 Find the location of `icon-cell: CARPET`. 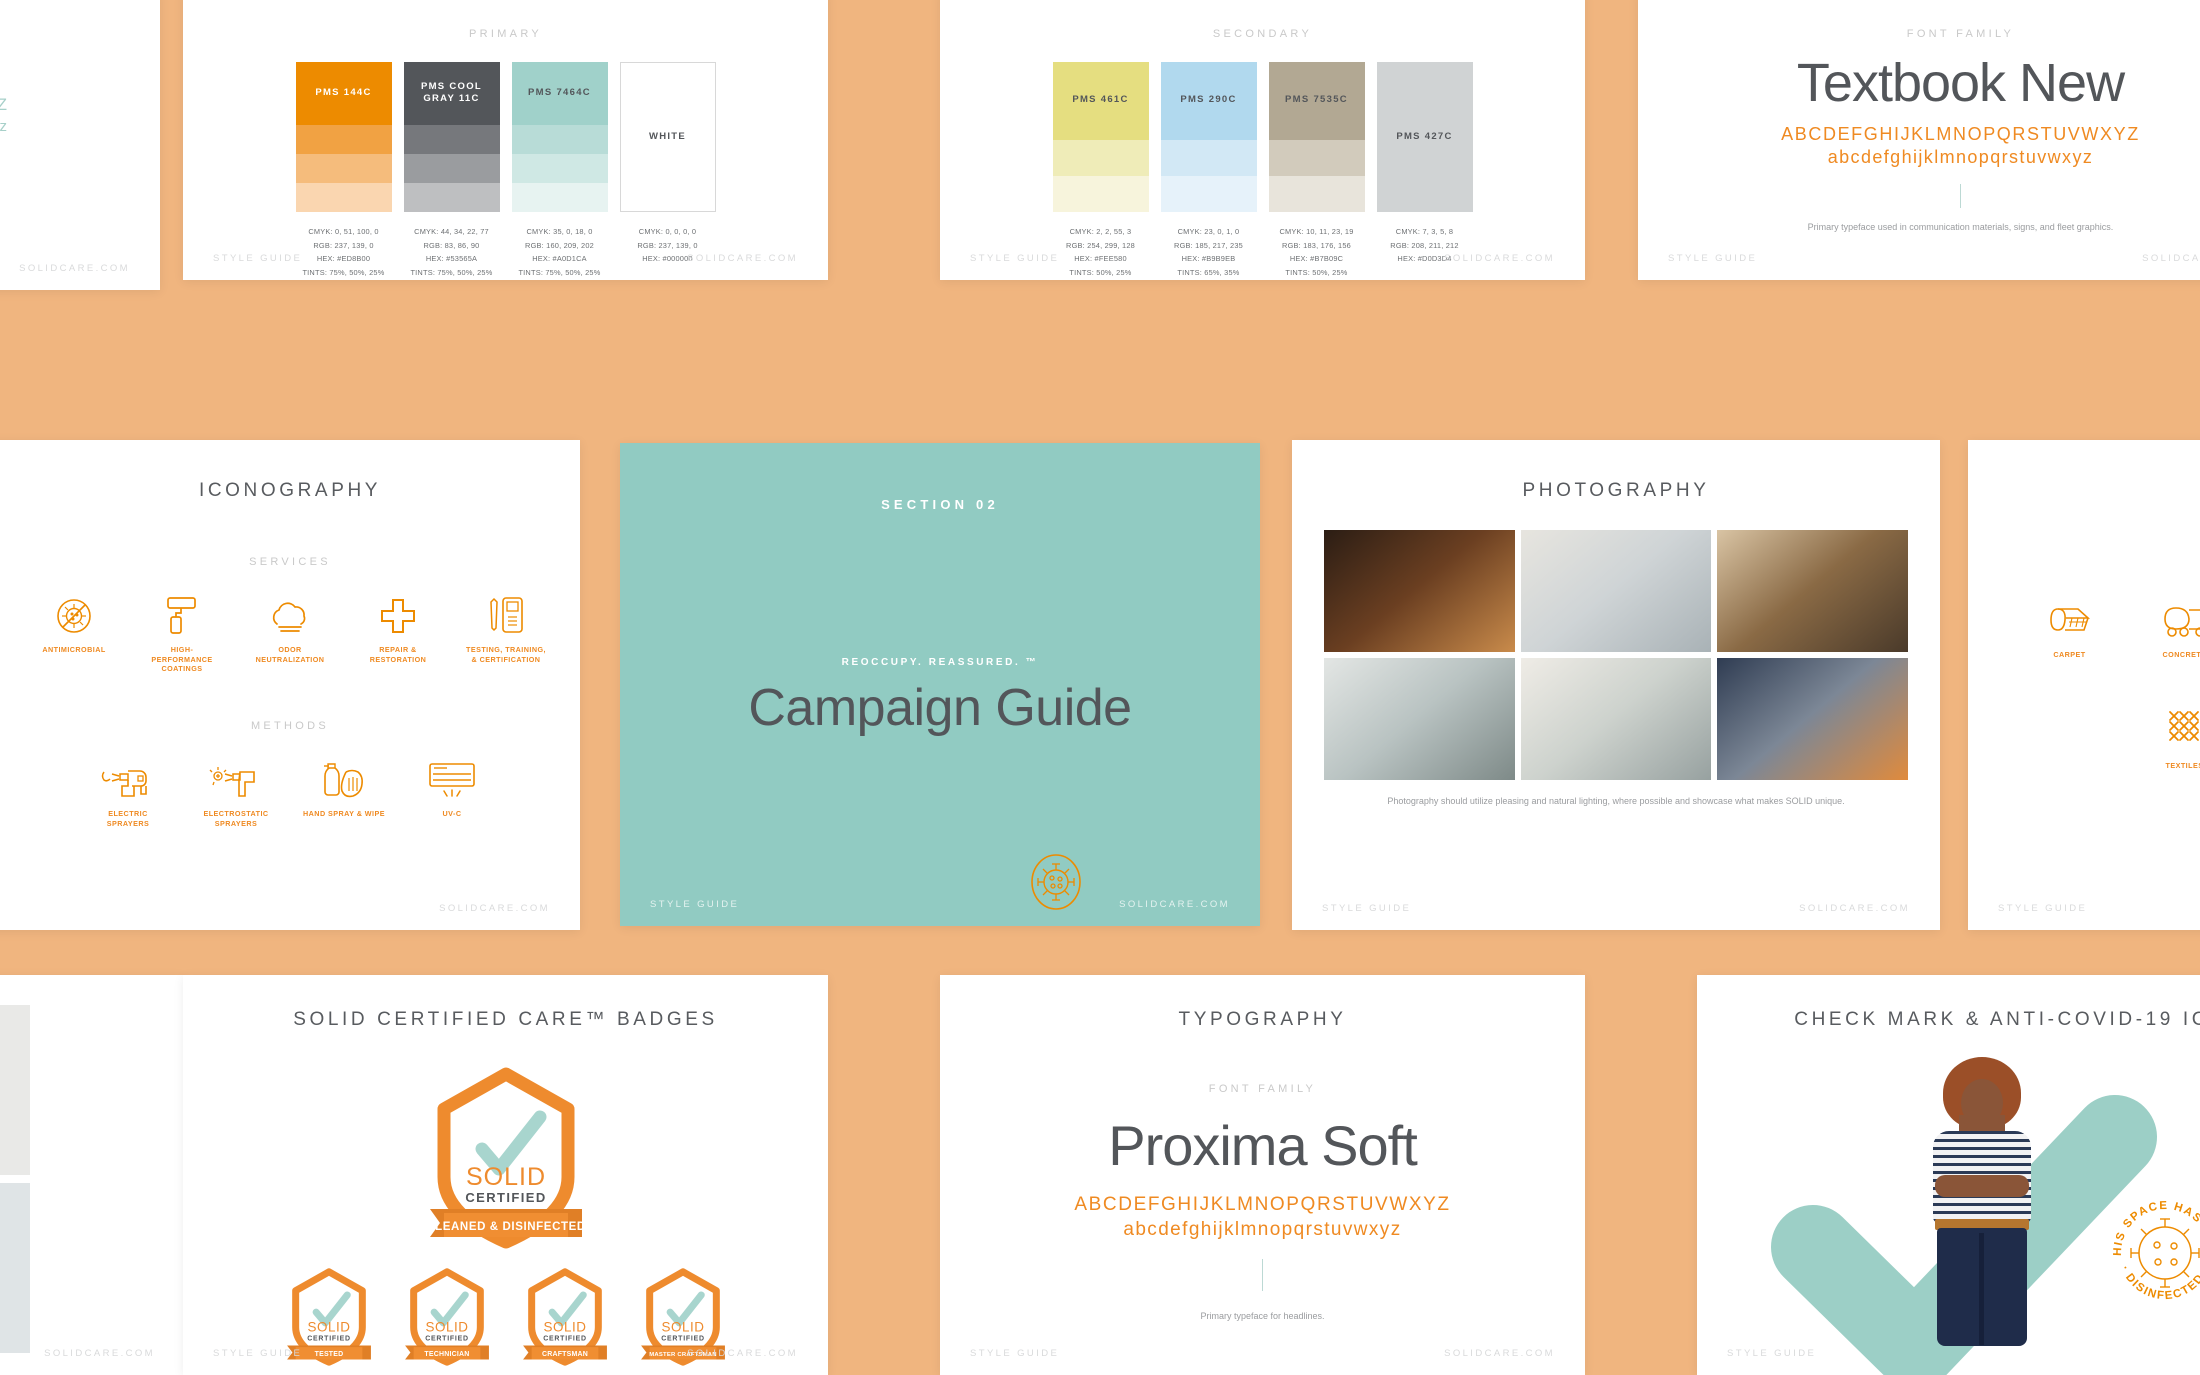

icon-cell: CARPET is located at coordinates (2069, 627).